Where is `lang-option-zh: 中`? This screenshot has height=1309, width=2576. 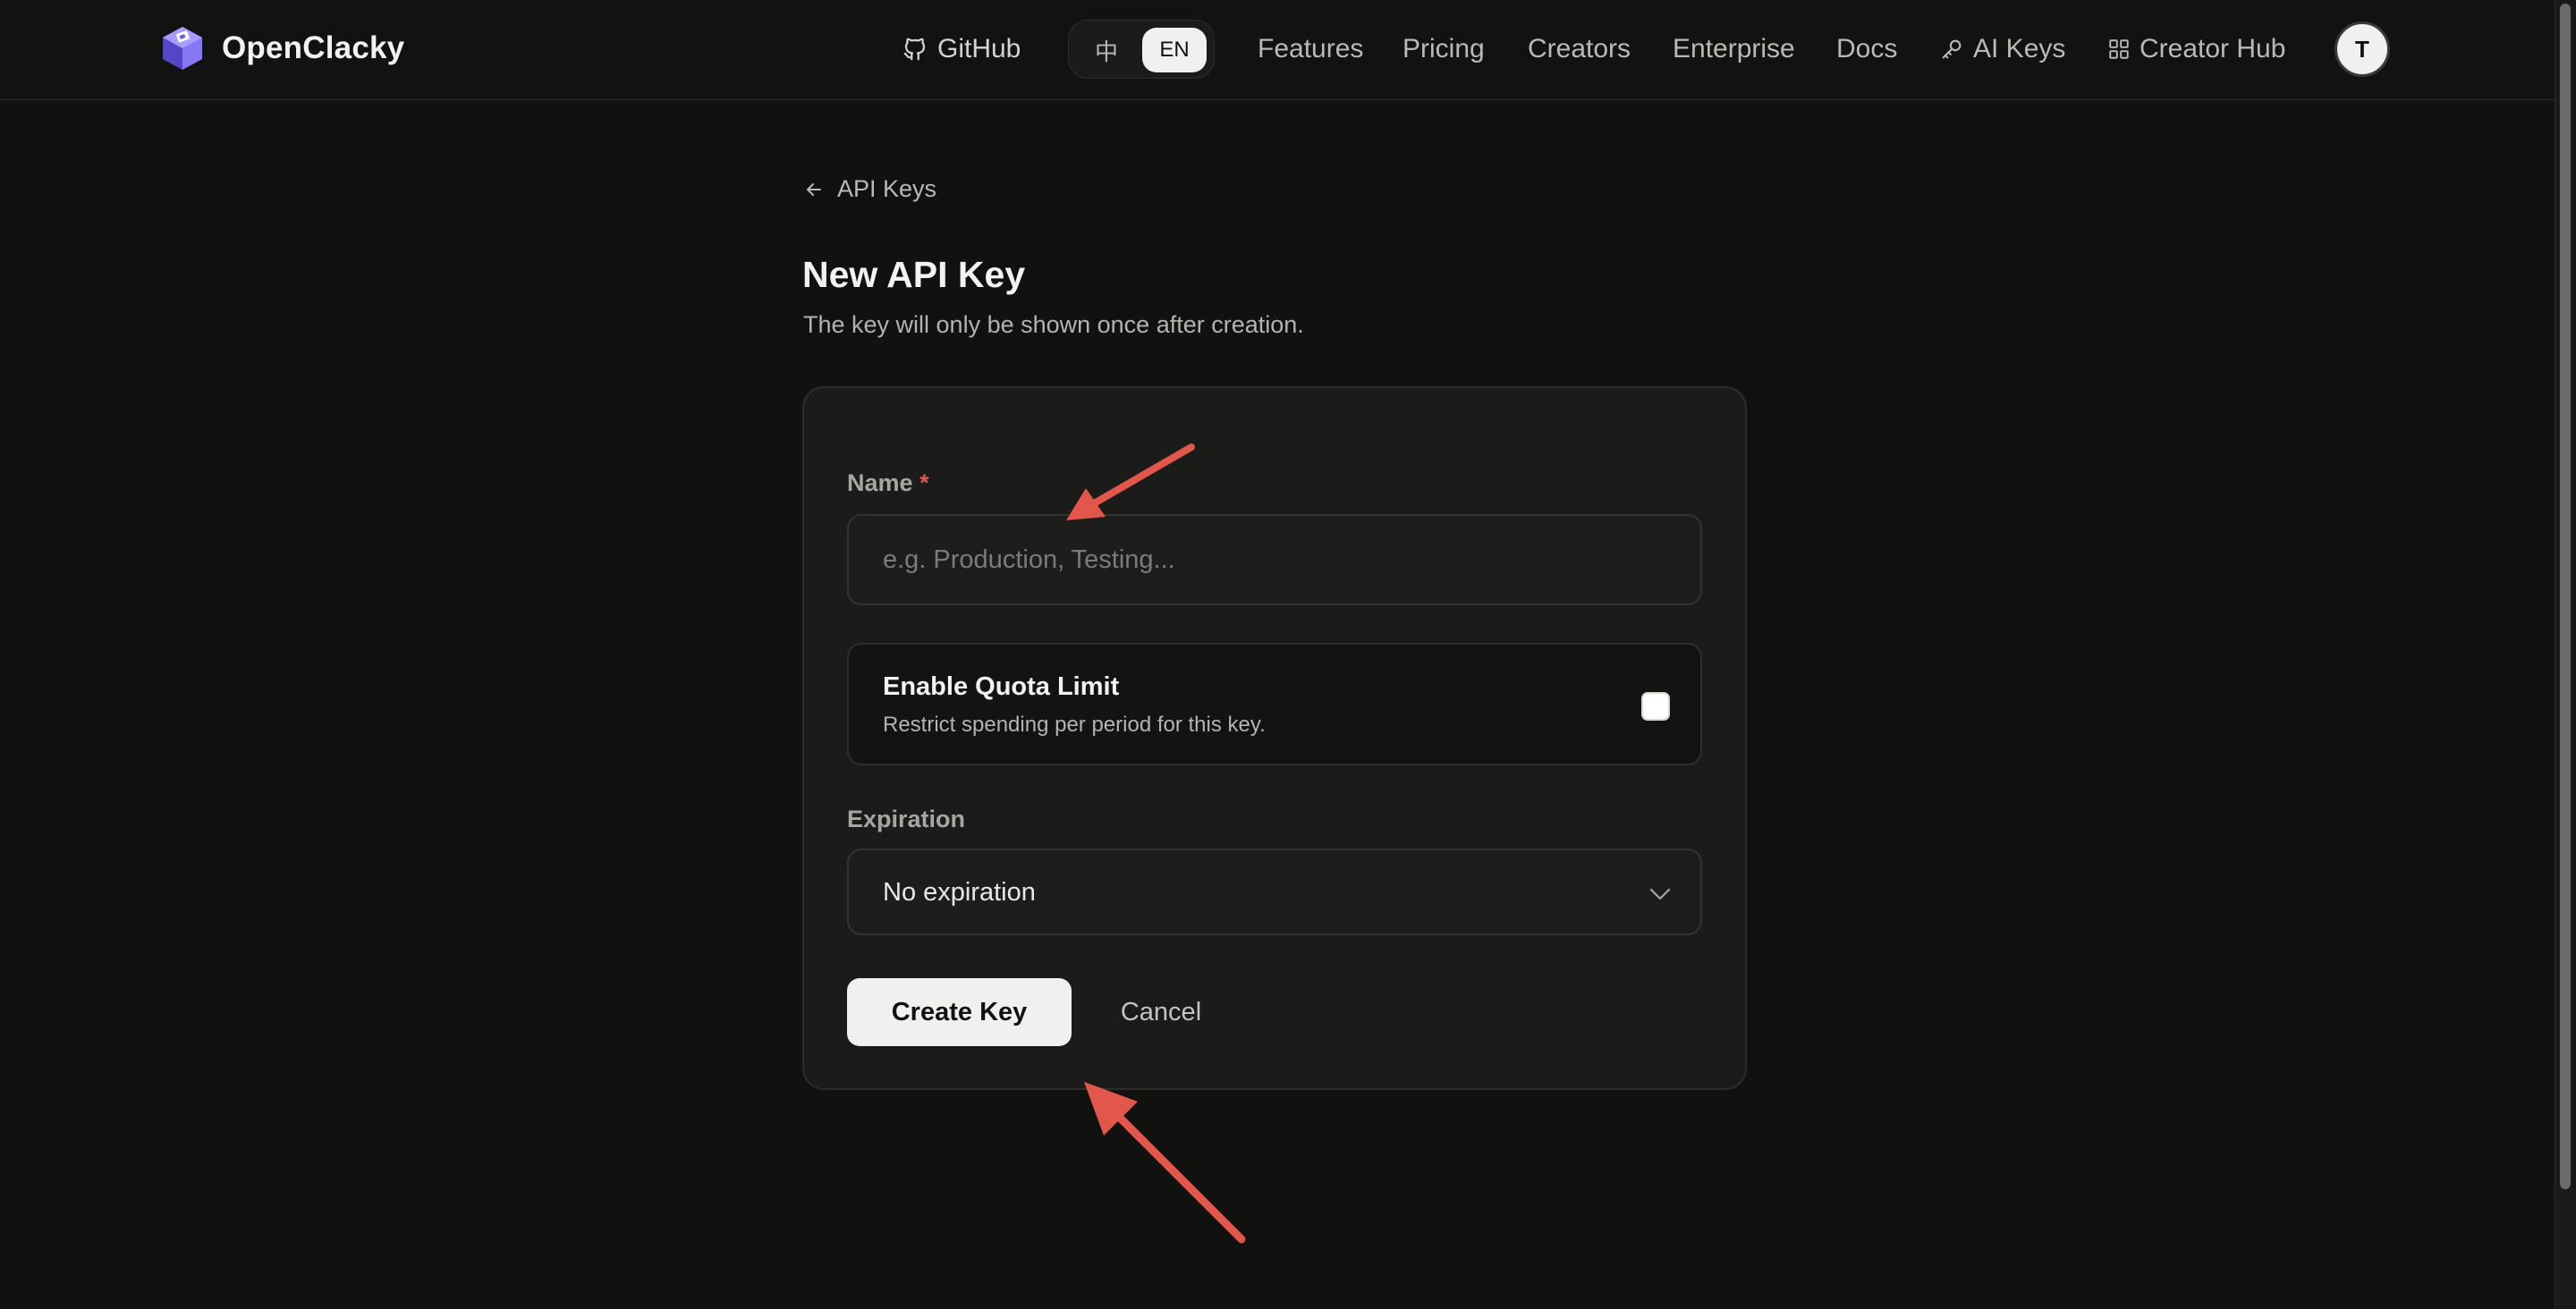
lang-option-zh: 中 is located at coordinates (1106, 50).